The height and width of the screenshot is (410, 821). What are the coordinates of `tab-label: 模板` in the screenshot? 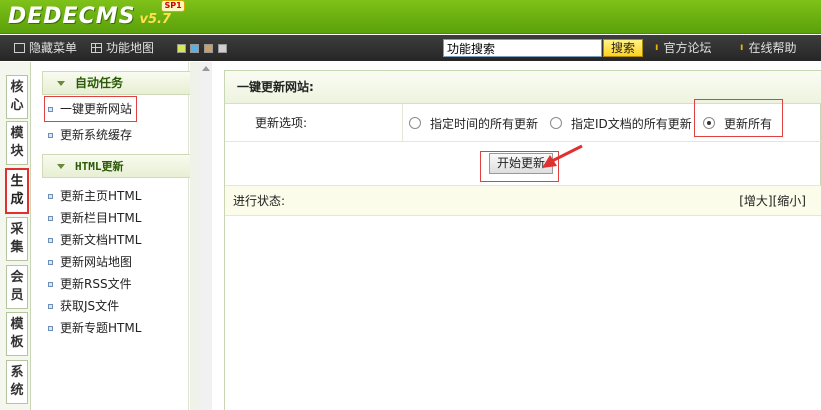 It's located at (17, 333).